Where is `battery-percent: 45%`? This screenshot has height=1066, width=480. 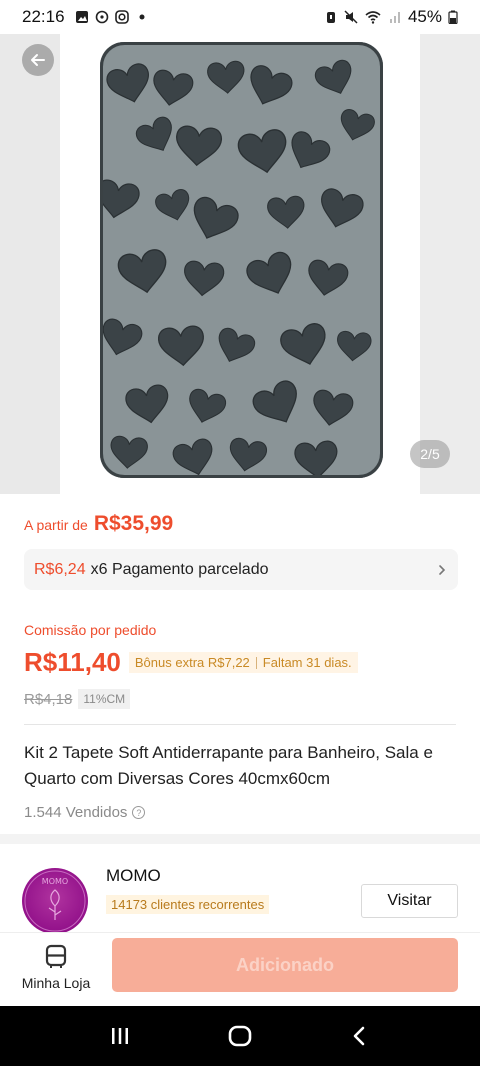
battery-percent: 45% is located at coordinates (424, 16).